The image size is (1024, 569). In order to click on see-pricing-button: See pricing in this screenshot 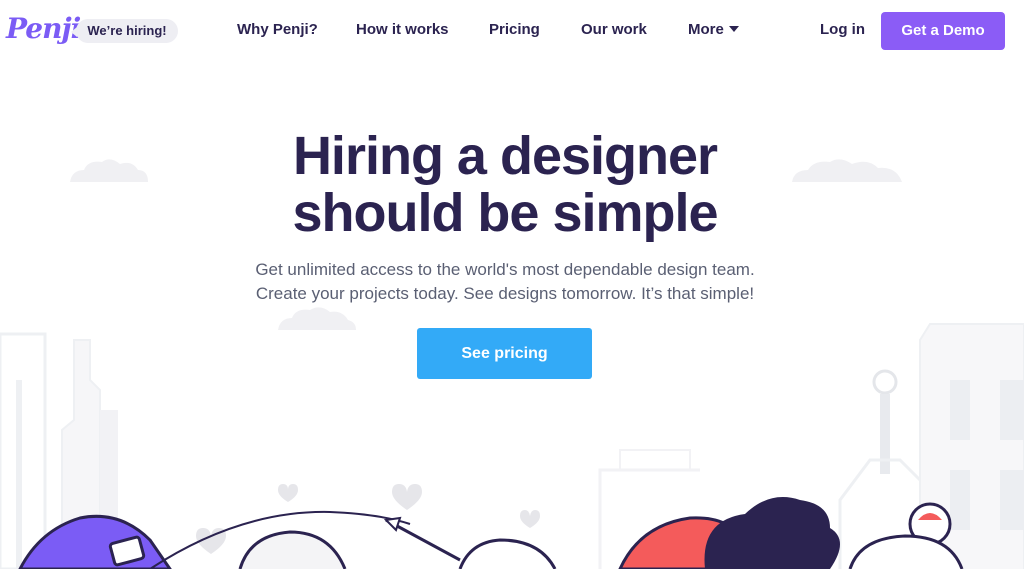, I will do `click(504, 353)`.